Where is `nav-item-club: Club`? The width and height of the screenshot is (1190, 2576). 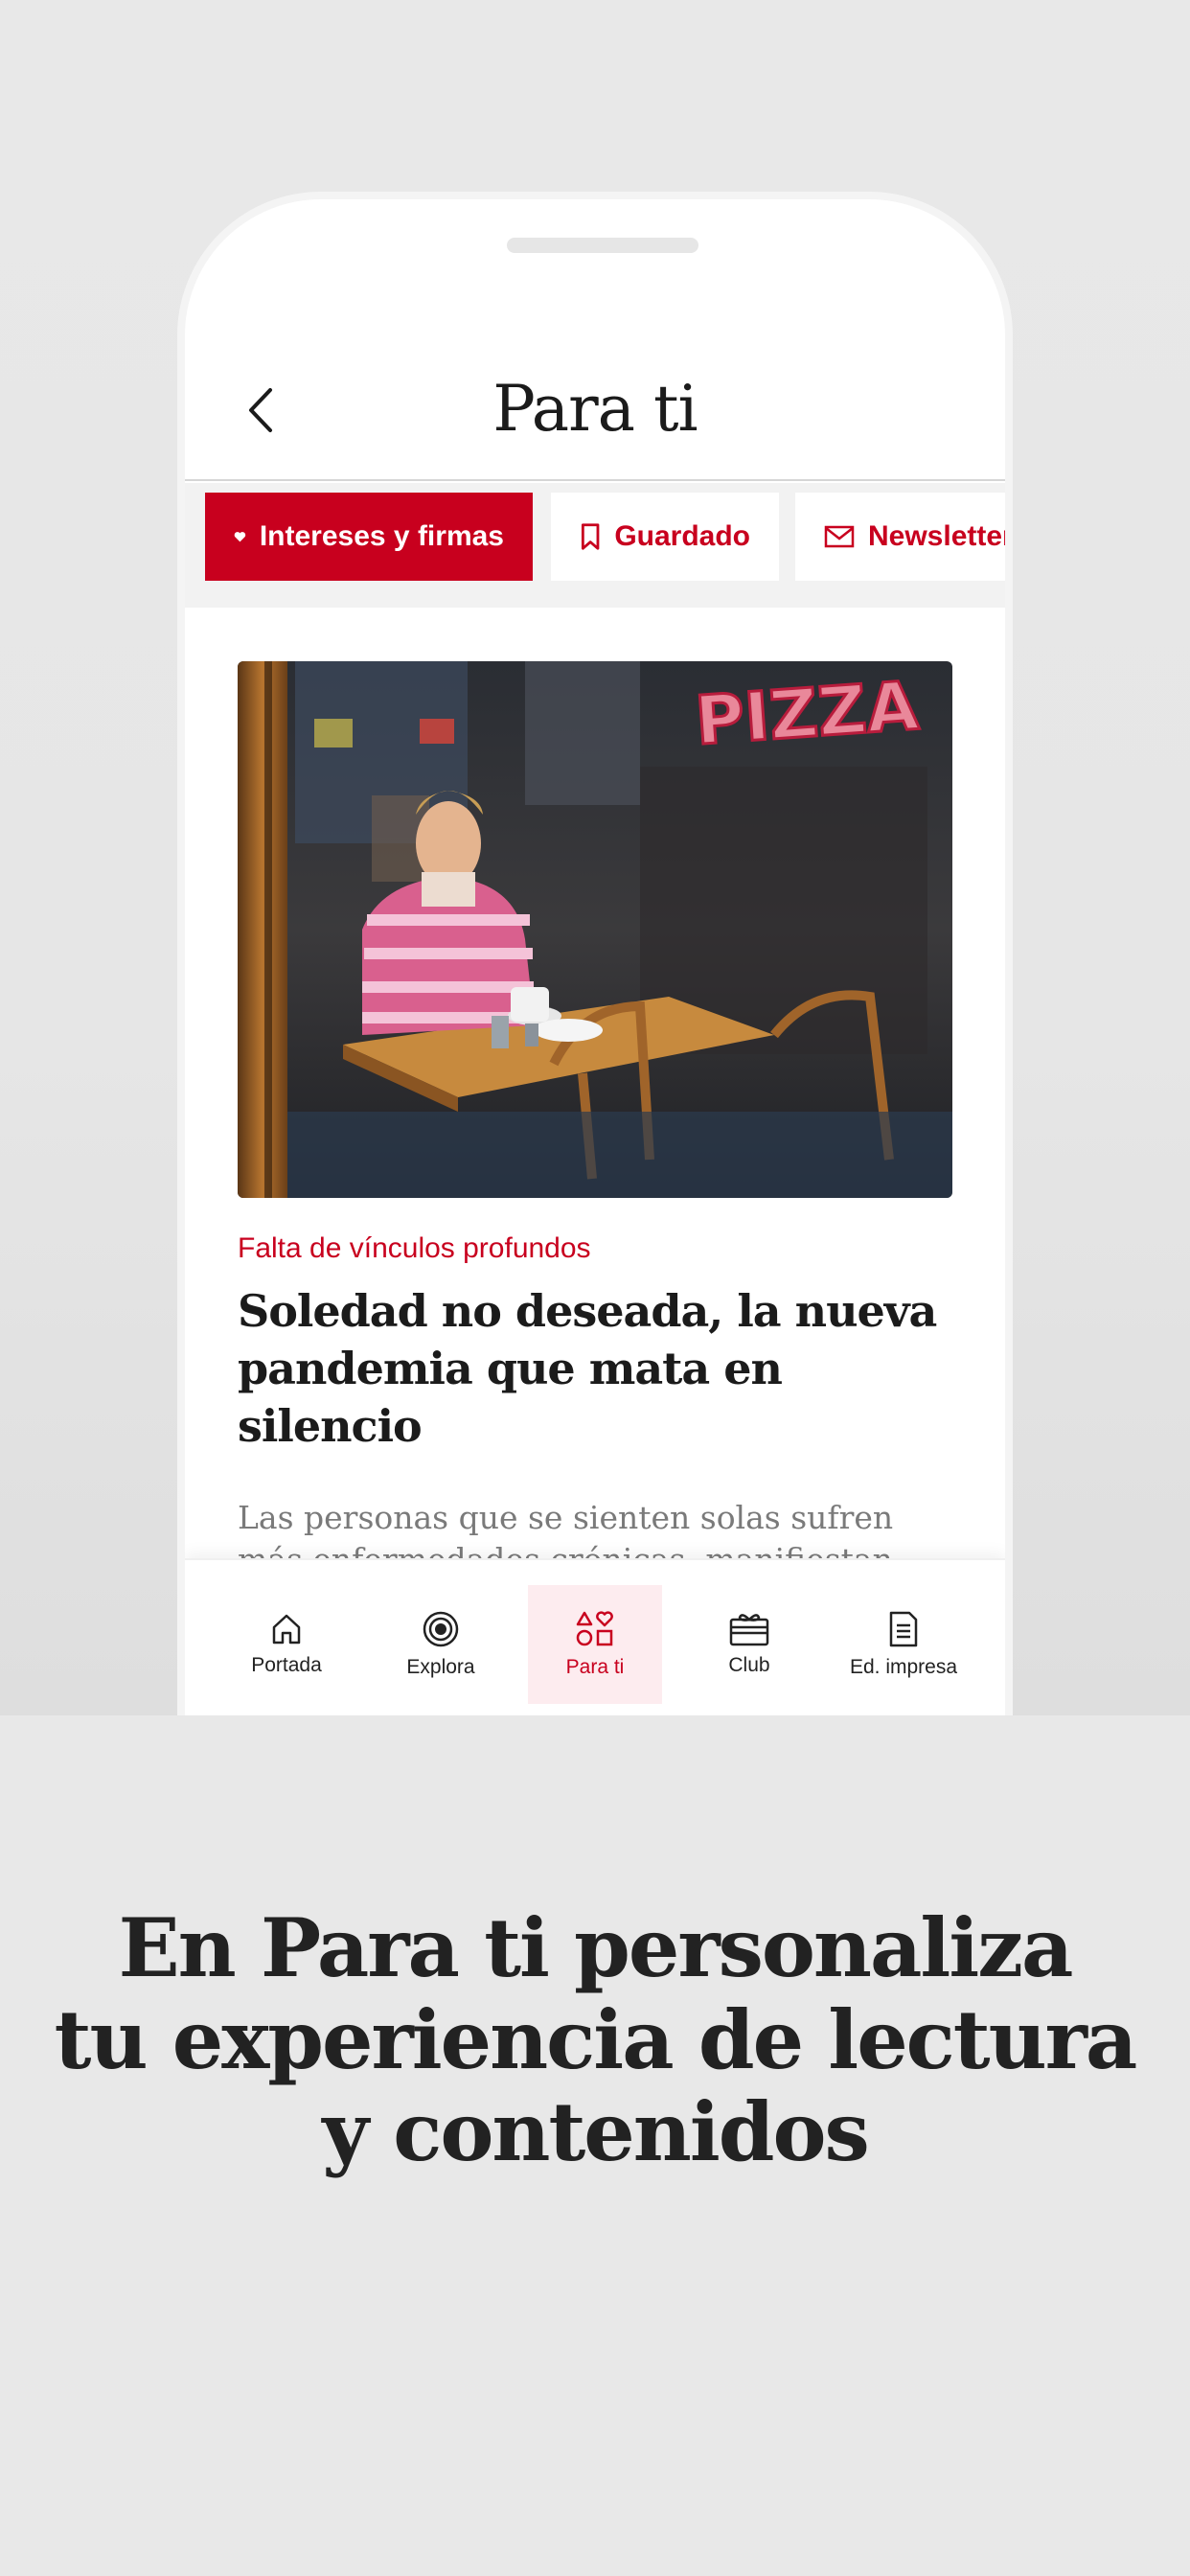
nav-item-club: Club is located at coordinates (749, 1644).